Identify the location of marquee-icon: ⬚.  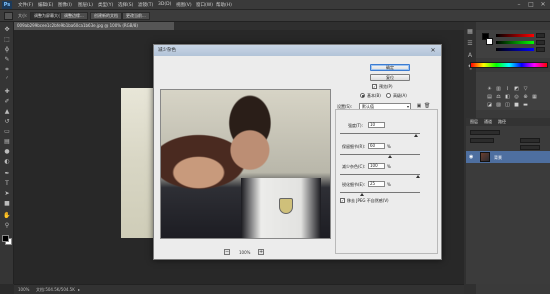
(7, 40).